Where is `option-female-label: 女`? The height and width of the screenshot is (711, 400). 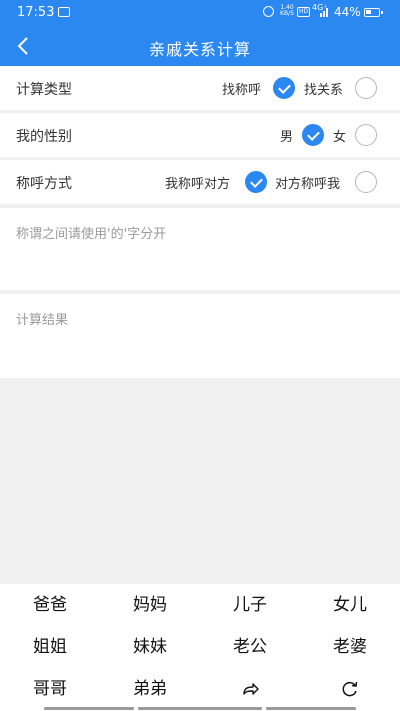
option-female-label: 女 is located at coordinates (339, 135).